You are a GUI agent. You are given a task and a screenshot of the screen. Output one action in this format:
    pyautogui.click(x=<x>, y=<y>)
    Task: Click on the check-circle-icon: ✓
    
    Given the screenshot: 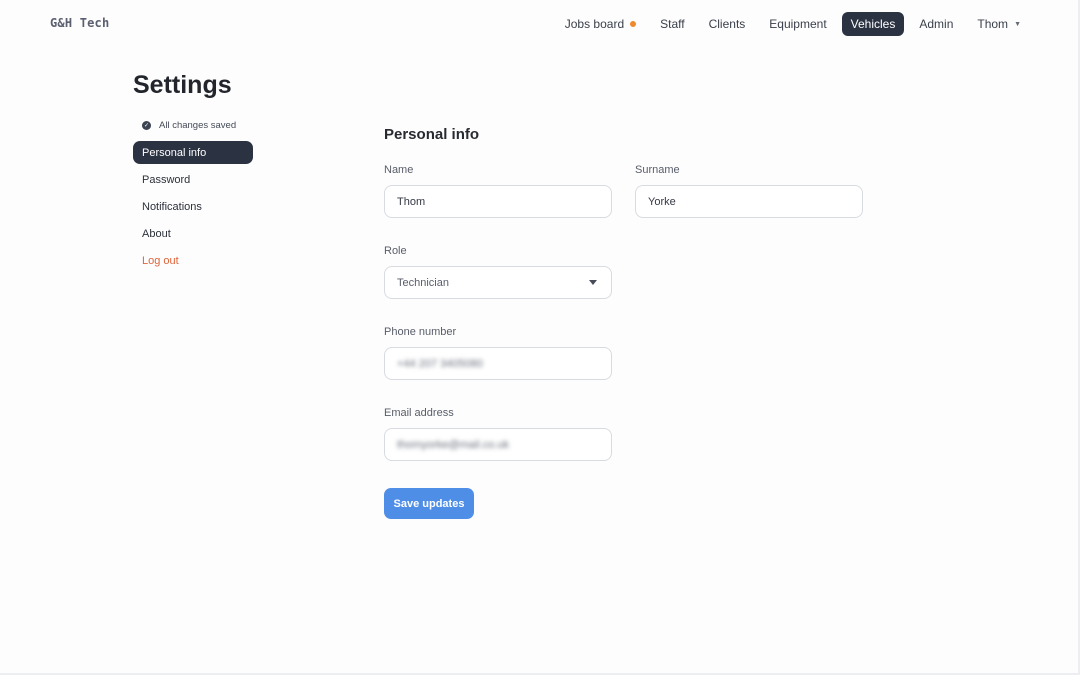 What is the action you would take?
    pyautogui.click(x=146, y=125)
    